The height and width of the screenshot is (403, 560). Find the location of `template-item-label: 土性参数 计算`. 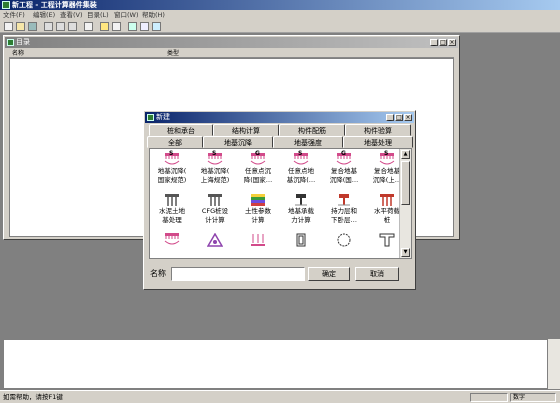

template-item-label: 土性参数 计算 is located at coordinates (258, 216).